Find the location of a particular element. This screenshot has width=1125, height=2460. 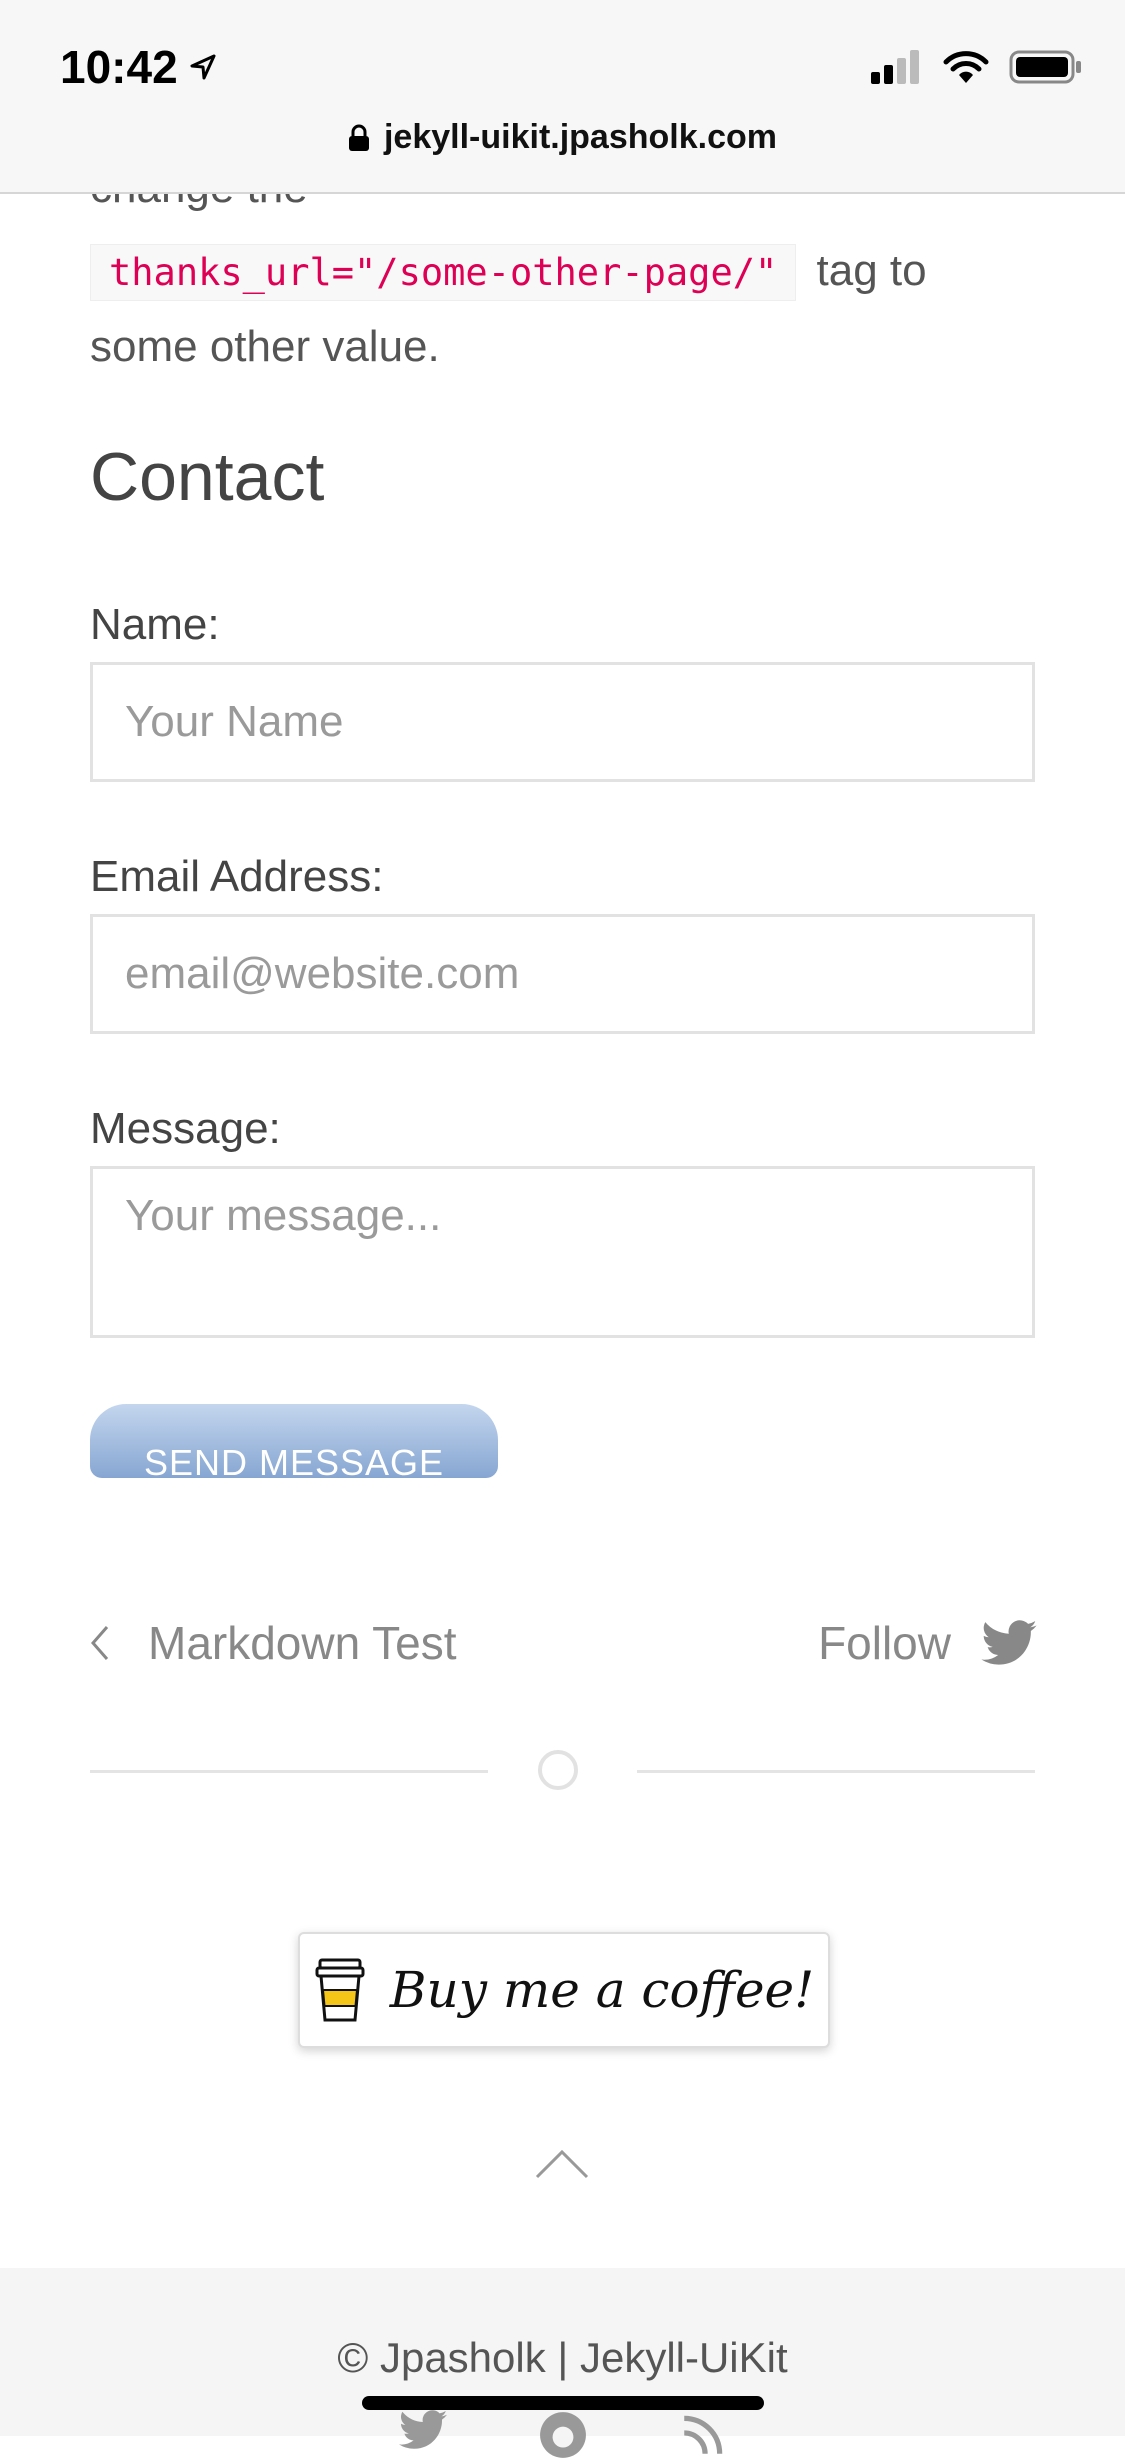

signal-icon is located at coordinates (895, 67).